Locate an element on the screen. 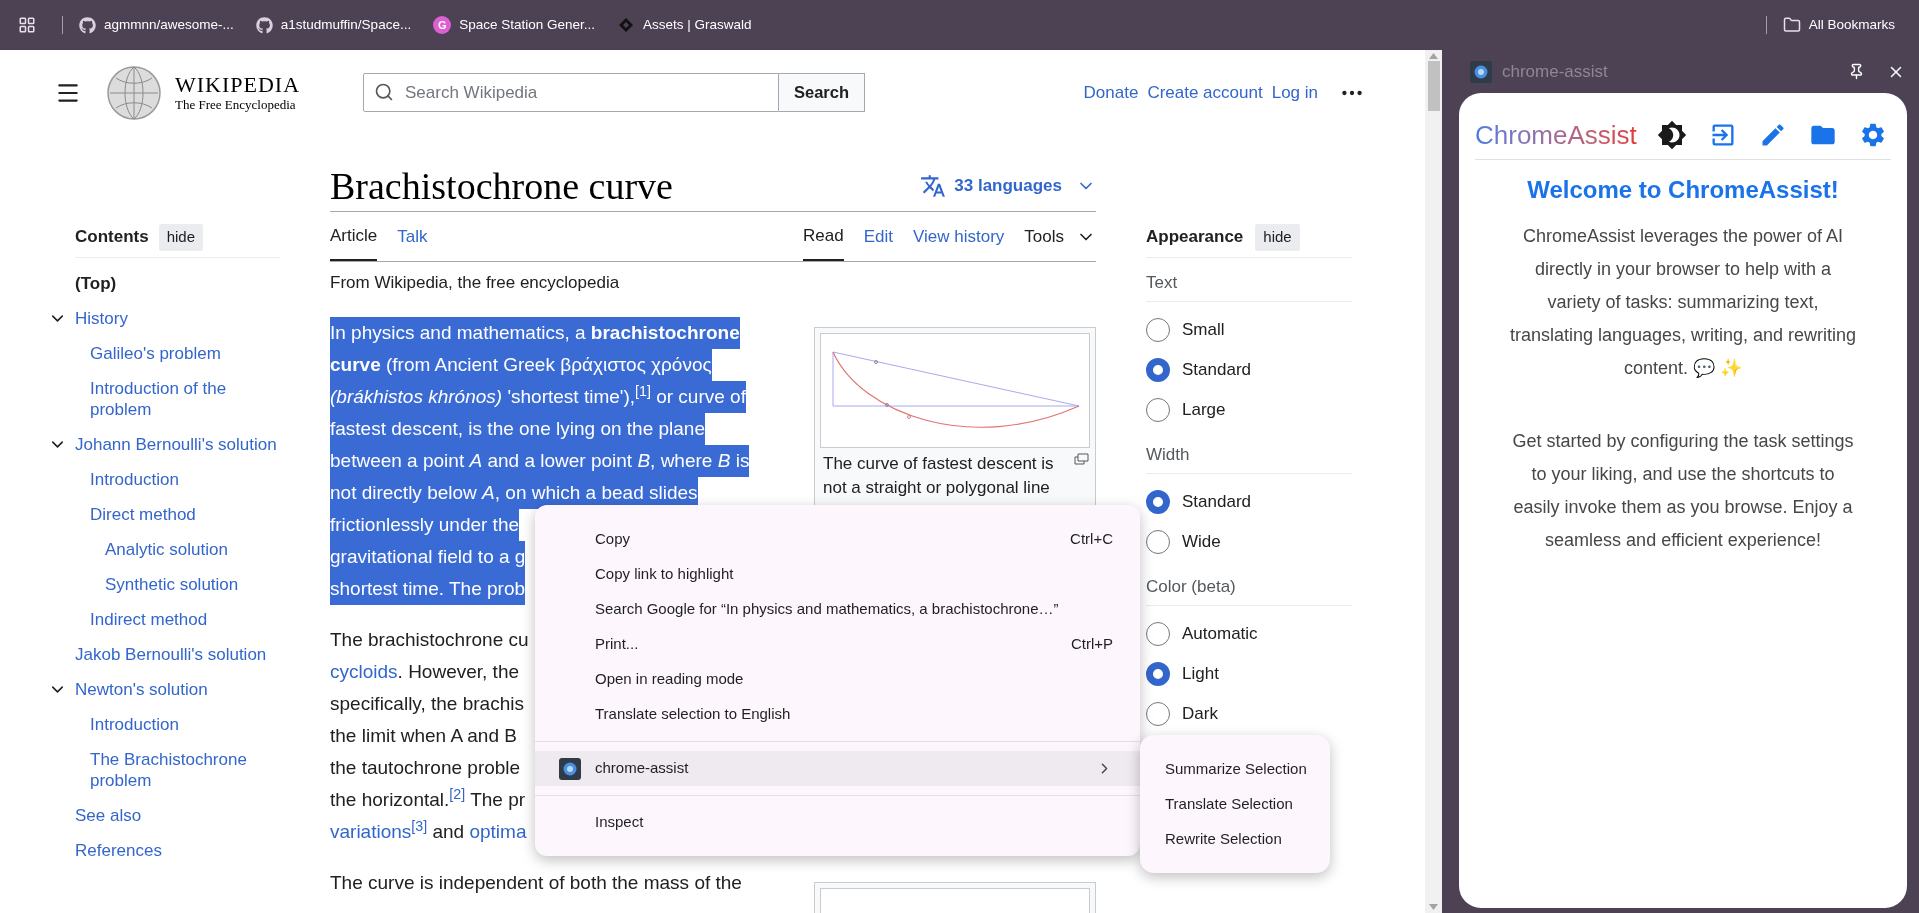  all-bookmarks-link: All Bookmarks is located at coordinates (1851, 25).